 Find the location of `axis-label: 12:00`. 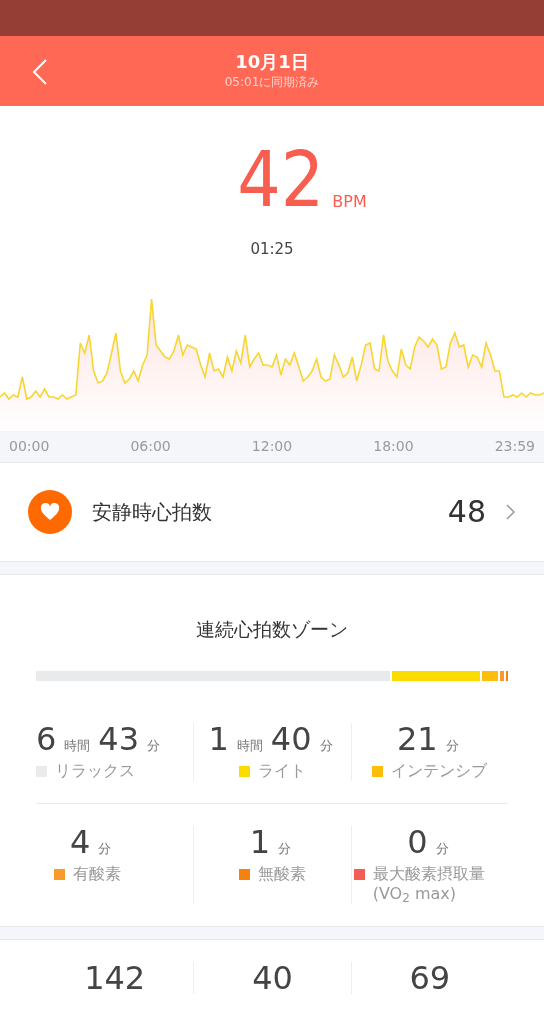

axis-label: 12:00 is located at coordinates (272, 446).